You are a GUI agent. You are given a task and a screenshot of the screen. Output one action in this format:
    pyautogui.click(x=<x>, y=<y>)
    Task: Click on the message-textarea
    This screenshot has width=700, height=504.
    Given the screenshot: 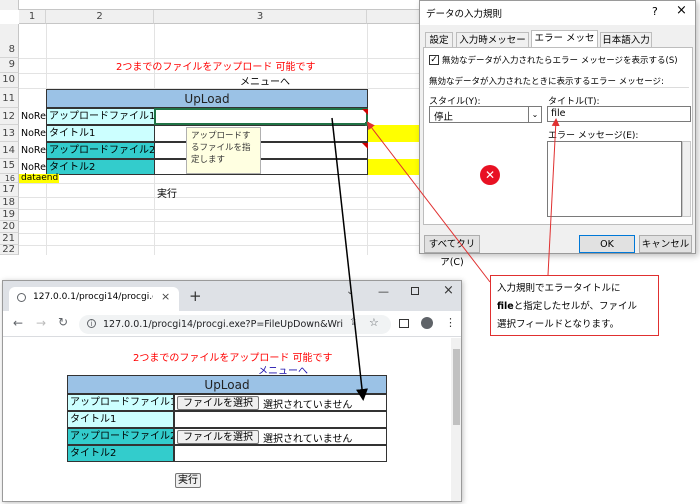 What is the action you would take?
    pyautogui.click(x=614, y=179)
    